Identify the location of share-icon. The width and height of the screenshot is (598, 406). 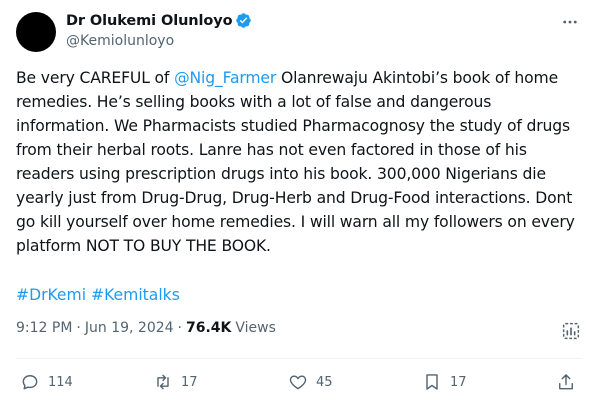
(566, 382).